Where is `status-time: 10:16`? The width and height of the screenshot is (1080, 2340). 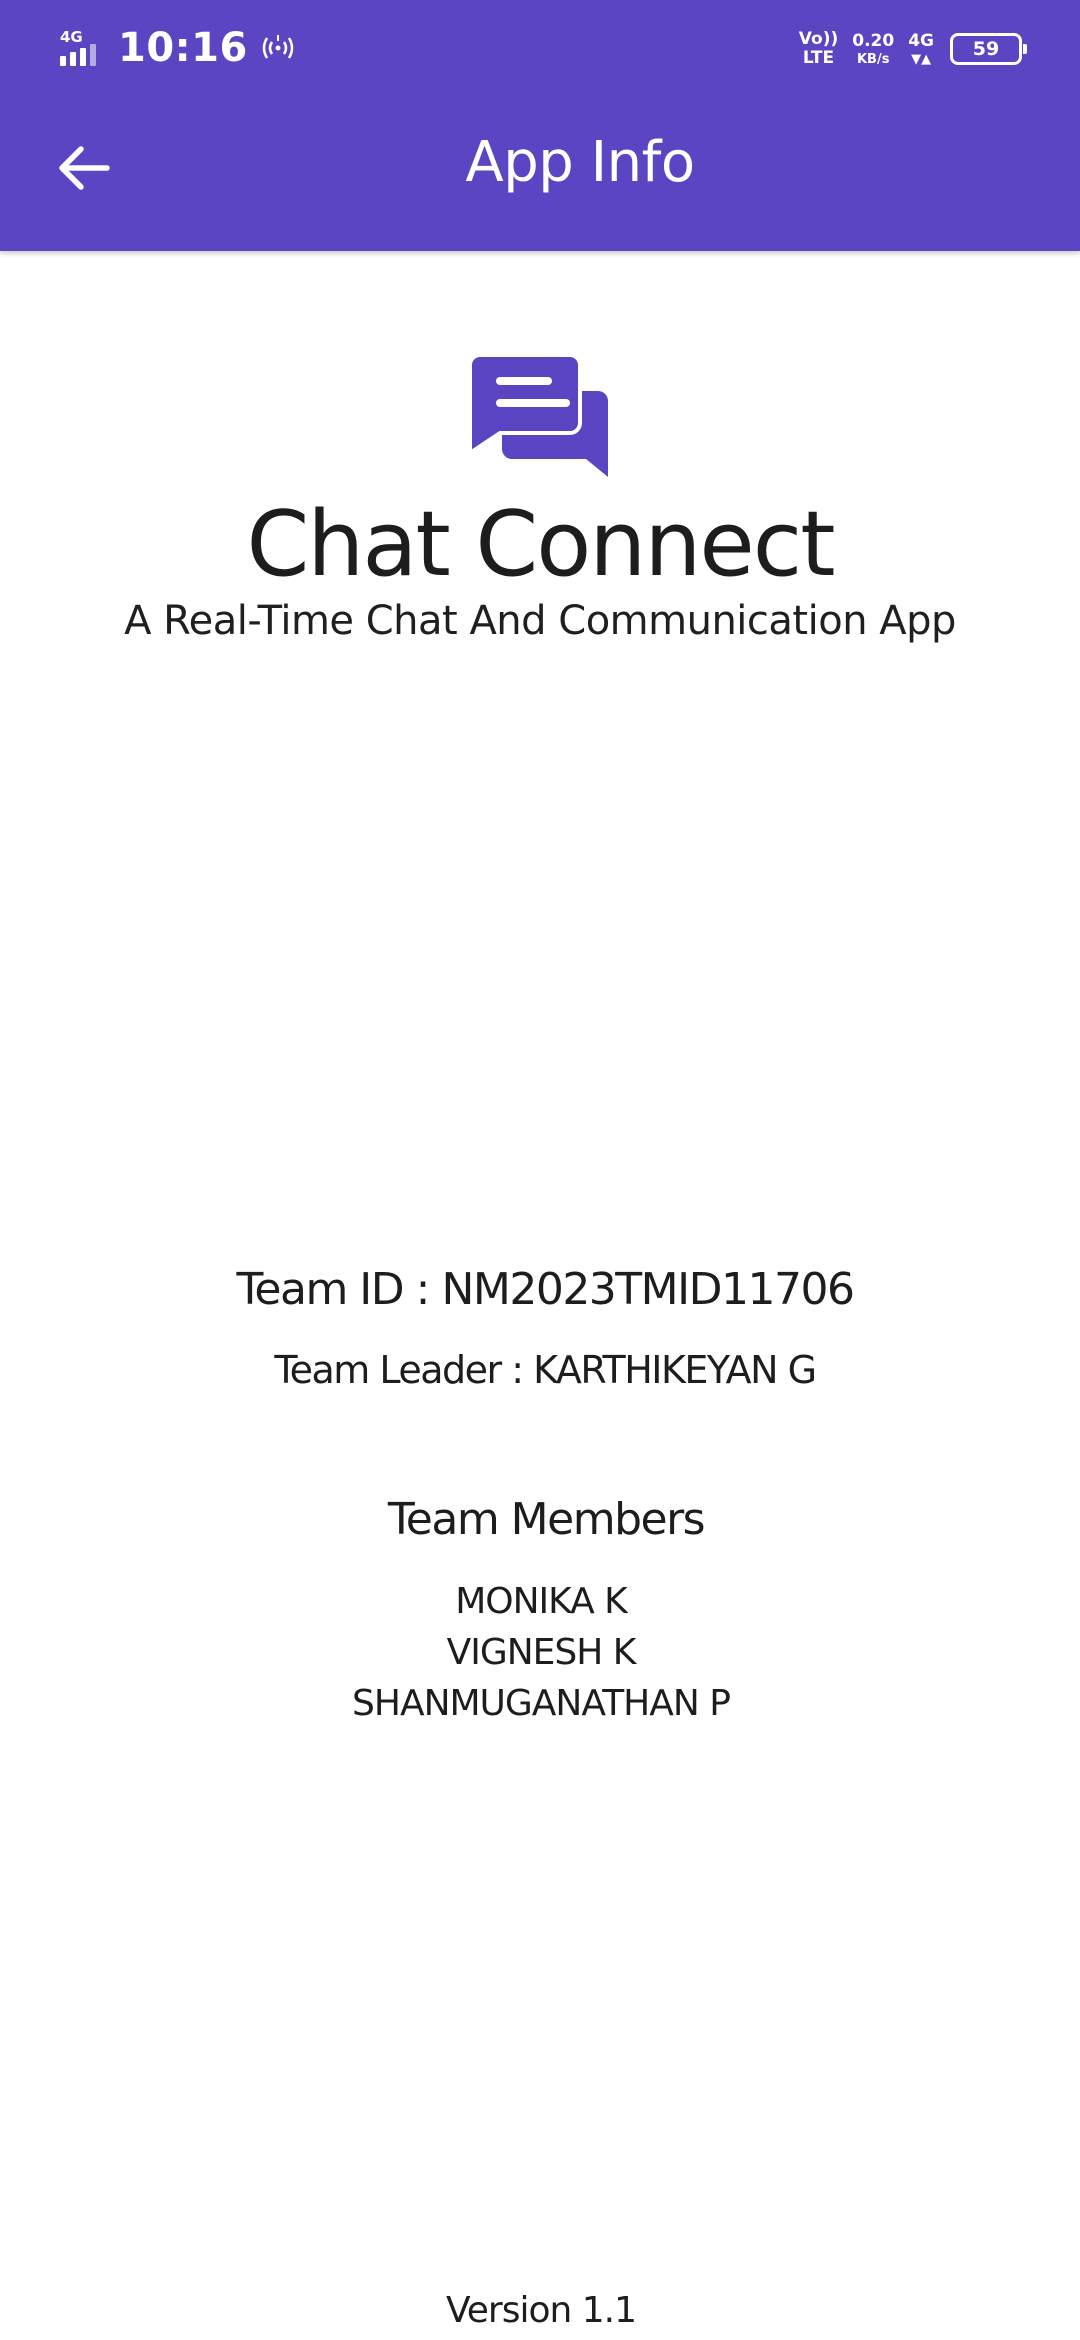 status-time: 10:16 is located at coordinates (183, 48).